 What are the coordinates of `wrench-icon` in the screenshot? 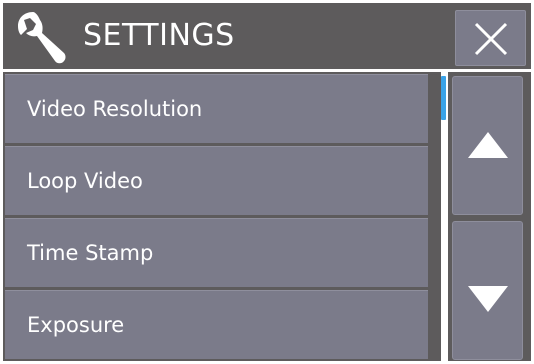 It's located at (42, 38).